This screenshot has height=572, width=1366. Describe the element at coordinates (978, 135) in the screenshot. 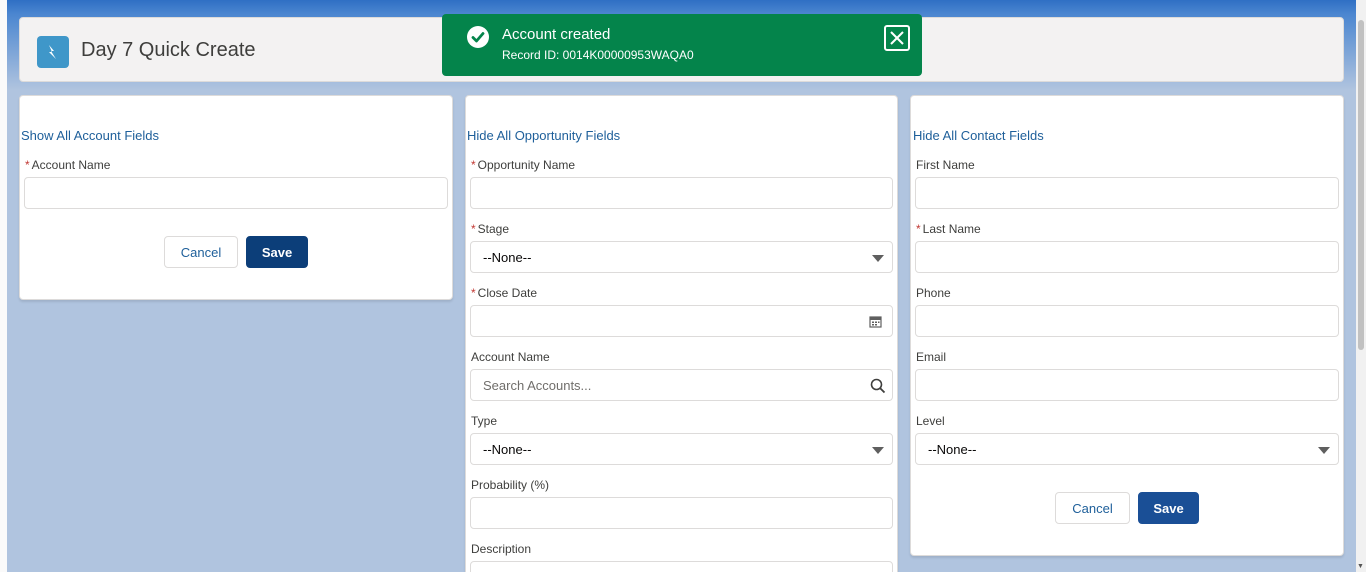

I see `hide-contact-fields-link: Hide All Contact Fields` at that location.